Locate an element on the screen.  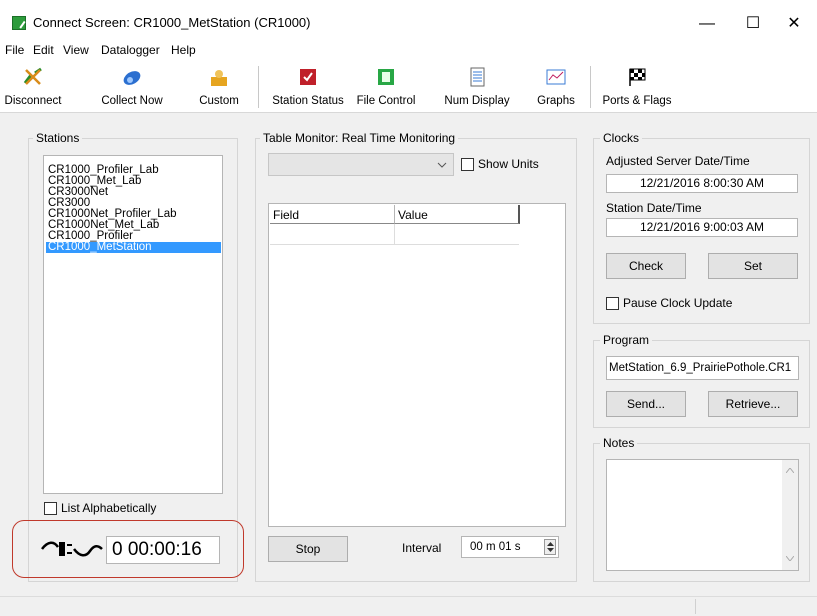
spin-arrows-icon is located at coordinates (550, 547).